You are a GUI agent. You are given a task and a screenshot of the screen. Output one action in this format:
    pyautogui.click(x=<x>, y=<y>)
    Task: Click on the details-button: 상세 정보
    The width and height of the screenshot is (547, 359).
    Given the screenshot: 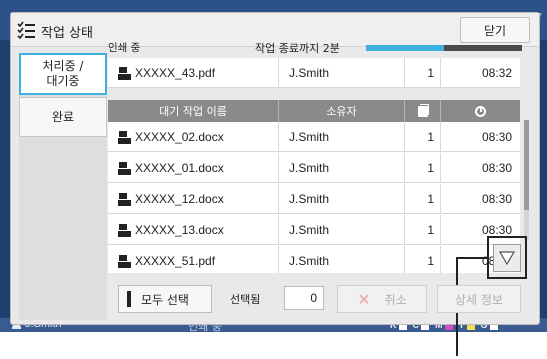 What is the action you would take?
    pyautogui.click(x=479, y=299)
    